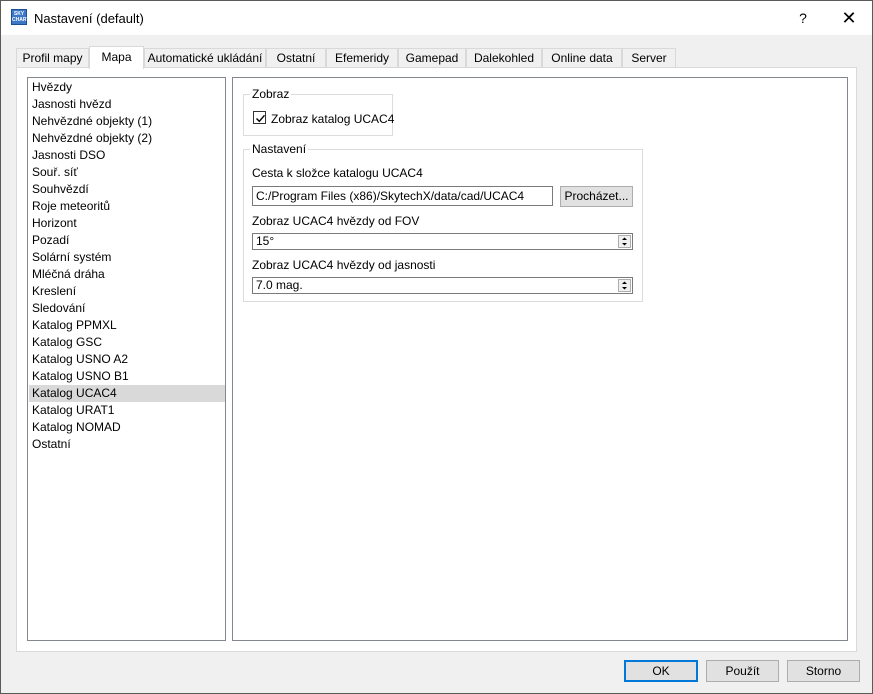 This screenshot has height=694, width=873. I want to click on category-item-katalog-usno-a2: Katalog USNO A2, so click(127, 359).